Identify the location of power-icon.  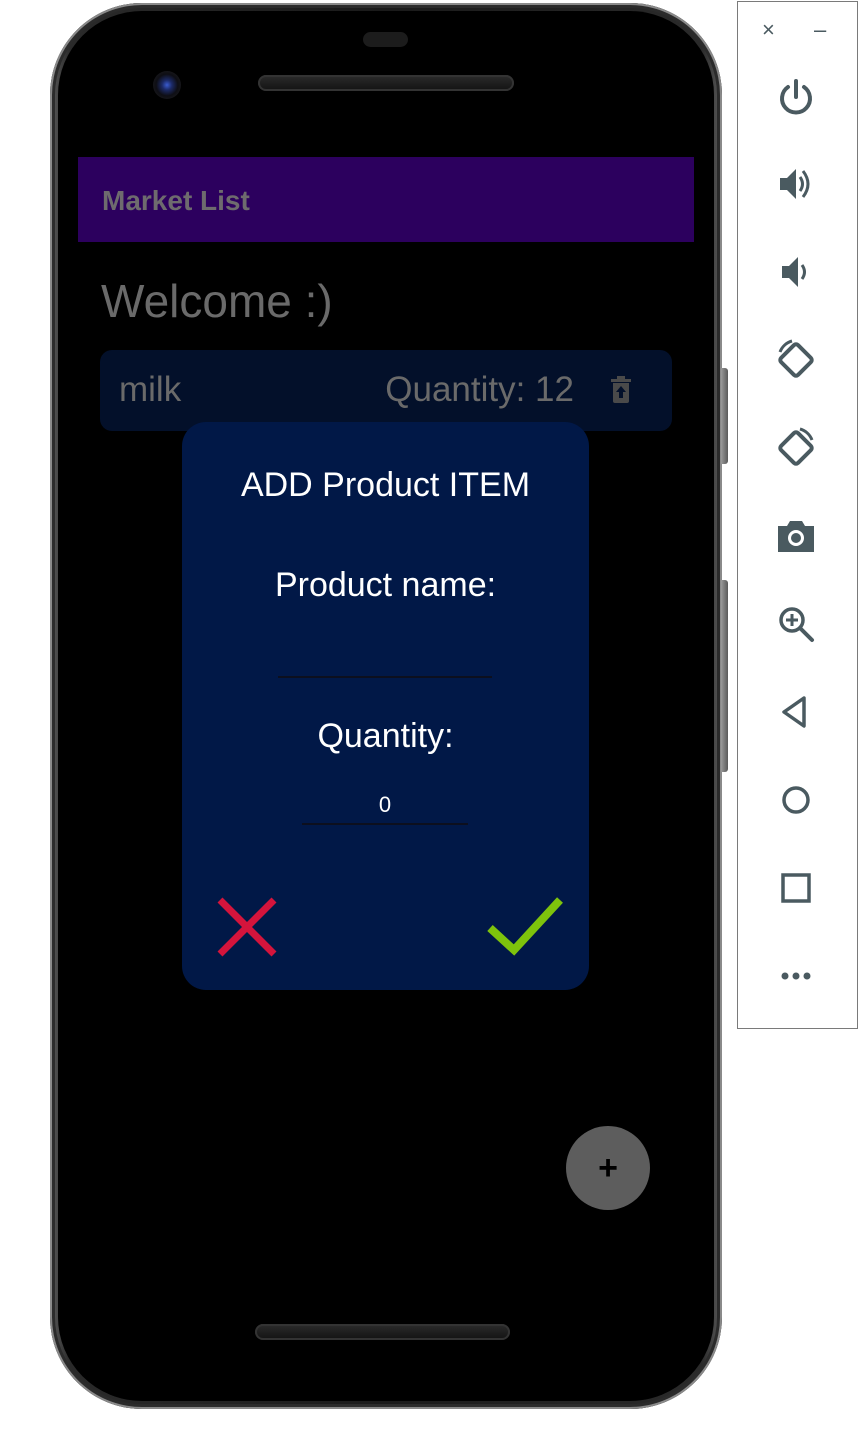
(796, 97).